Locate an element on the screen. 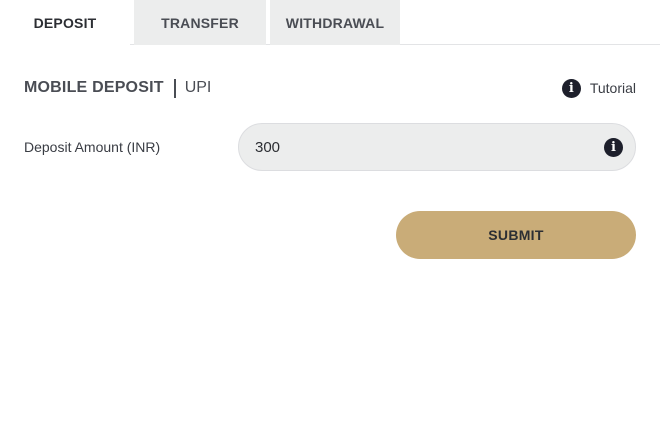  submit-button: SUBMIT is located at coordinates (516, 235).